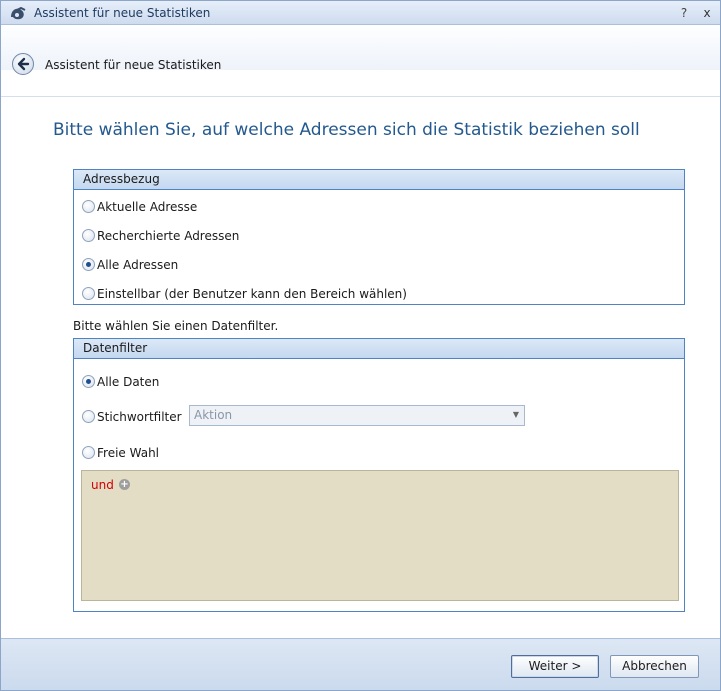 Image resolution: width=721 pixels, height=691 pixels. Describe the element at coordinates (18, 13) in the screenshot. I see `app-logo-icon` at that location.